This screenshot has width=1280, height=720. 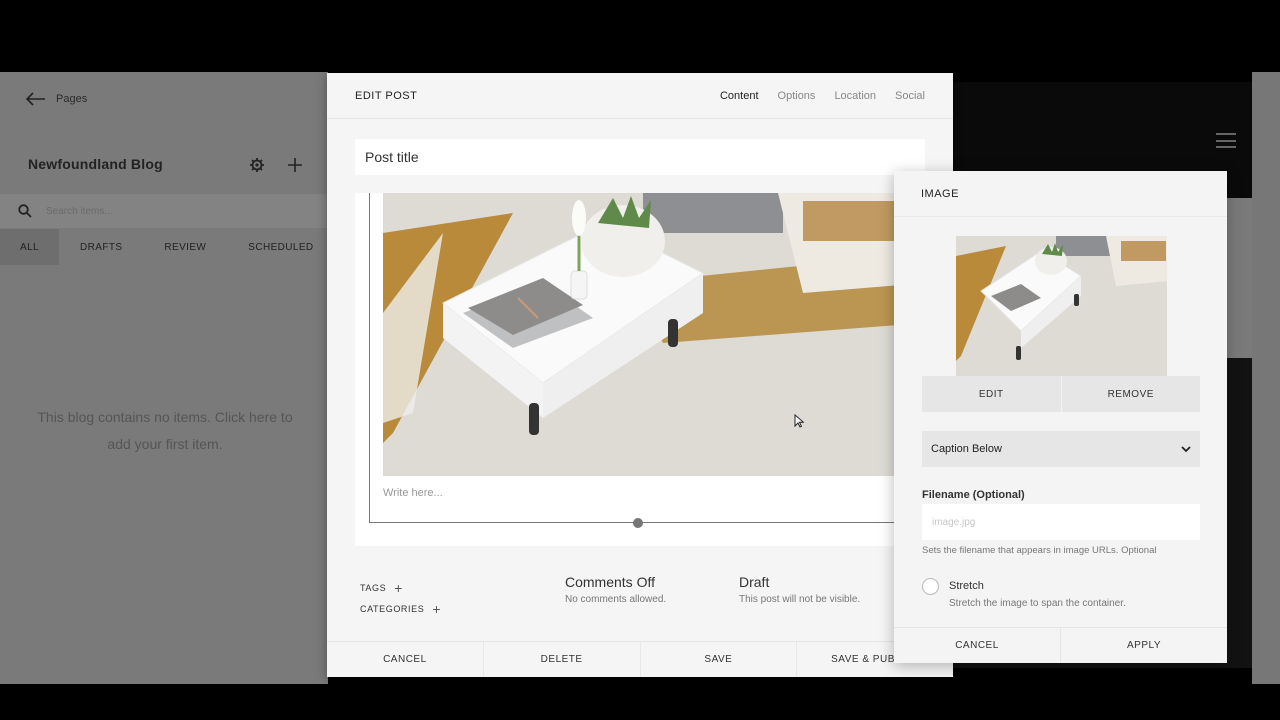 What do you see at coordinates (101, 247) in the screenshot?
I see `tab-drafts: DRAFTS` at bounding box center [101, 247].